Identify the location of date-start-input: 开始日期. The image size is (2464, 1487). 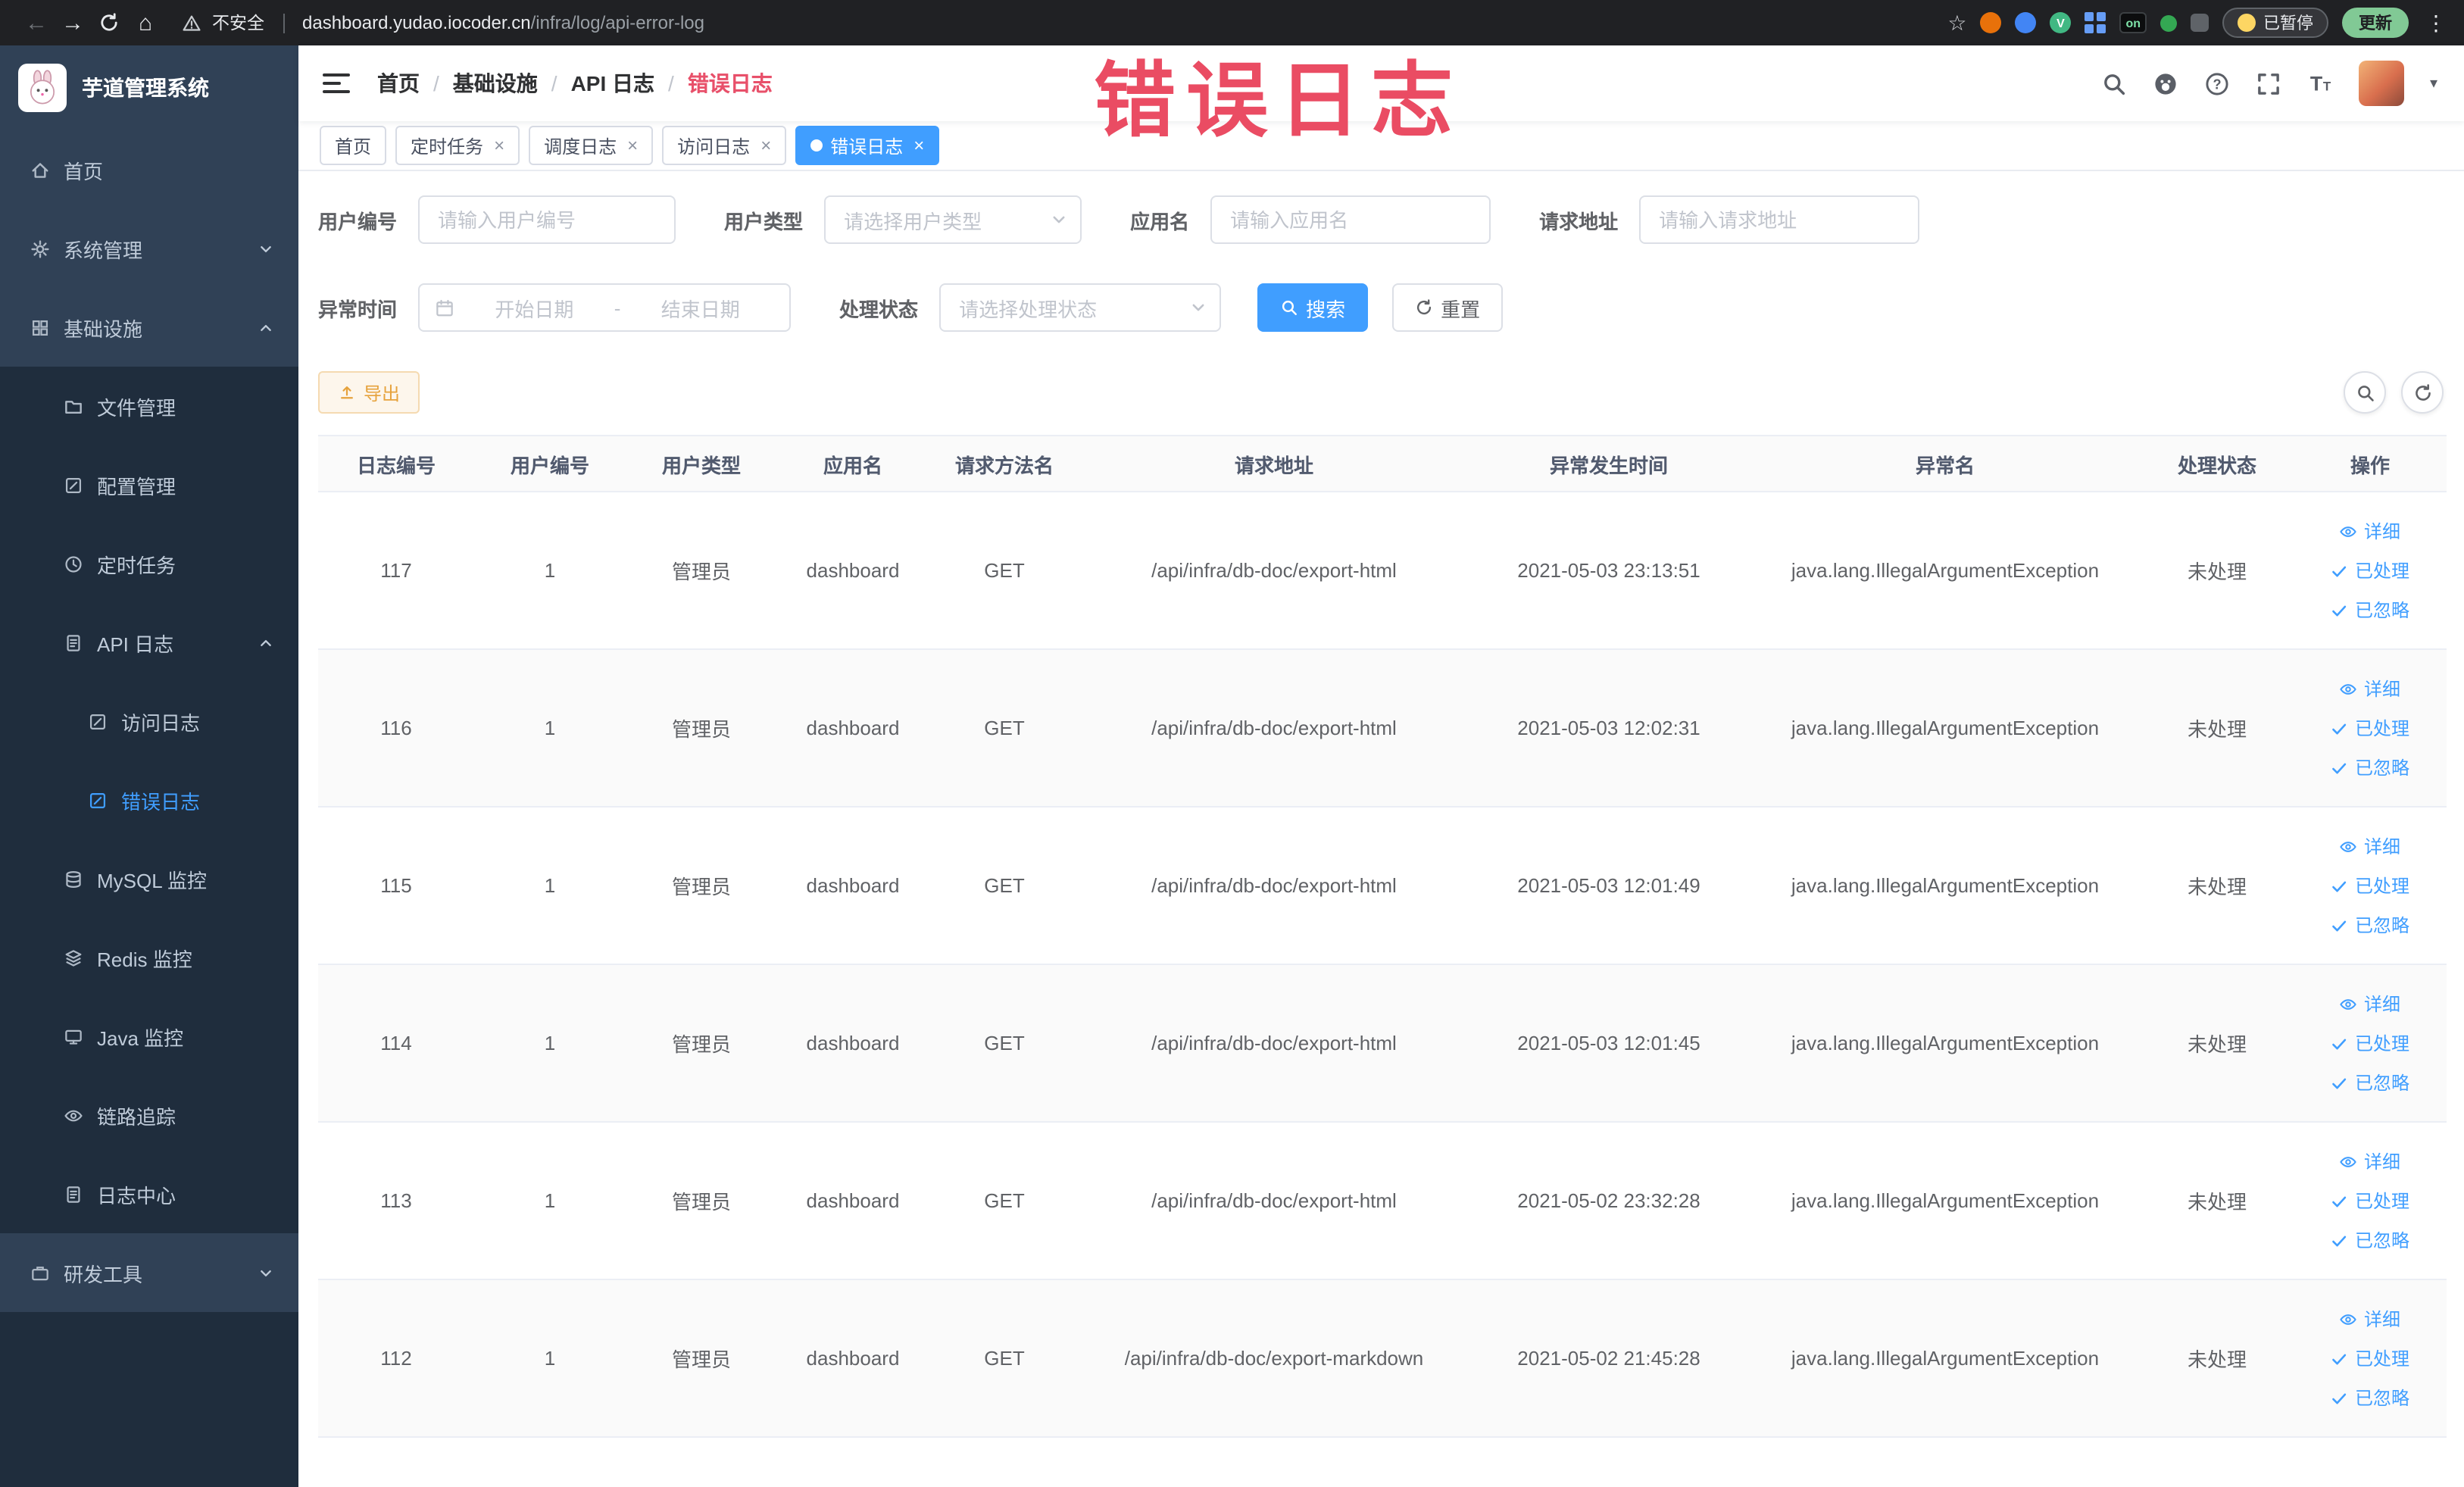
(534, 307).